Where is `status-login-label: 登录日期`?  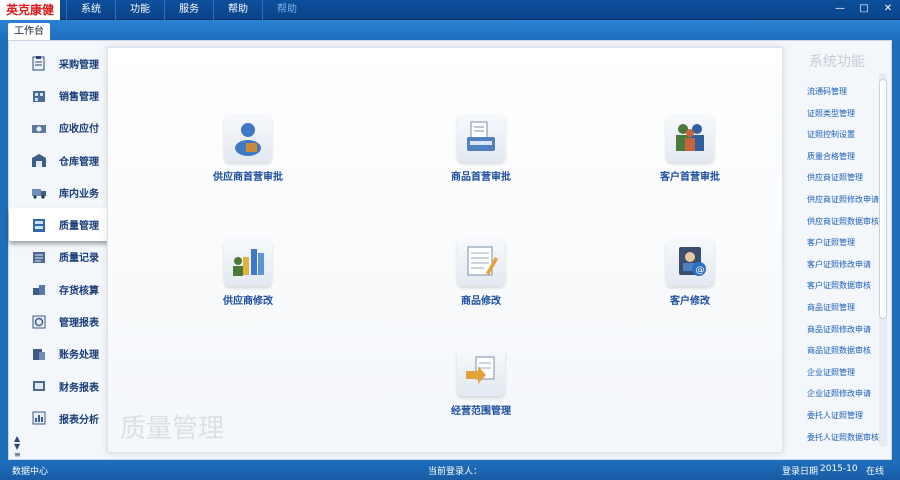 status-login-label: 登录日期 is located at coordinates (800, 472).